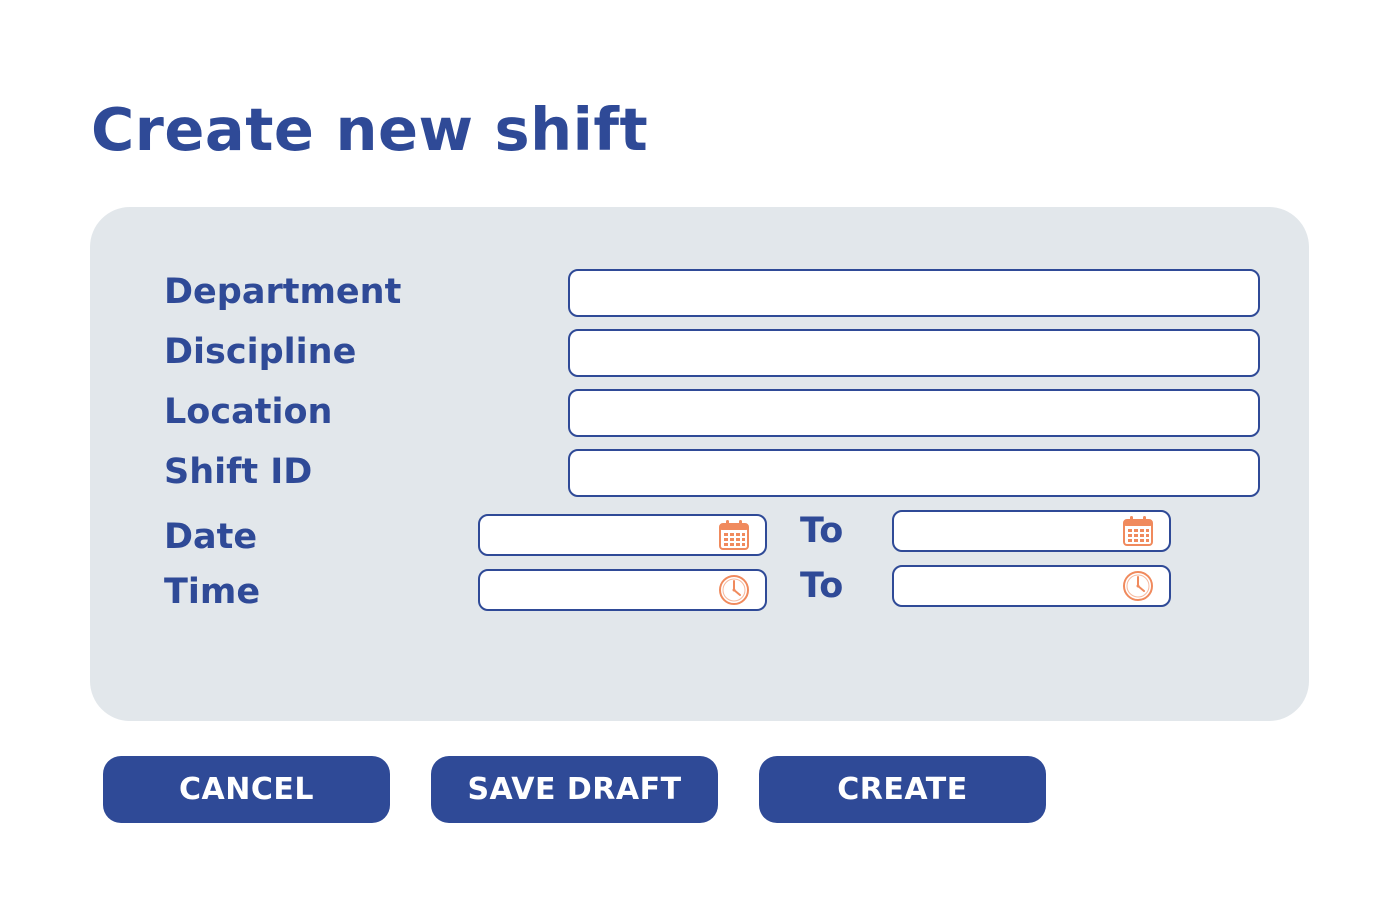 The image size is (1400, 900). Describe the element at coordinates (1005, 586) in the screenshot. I see `time-to-input` at that location.